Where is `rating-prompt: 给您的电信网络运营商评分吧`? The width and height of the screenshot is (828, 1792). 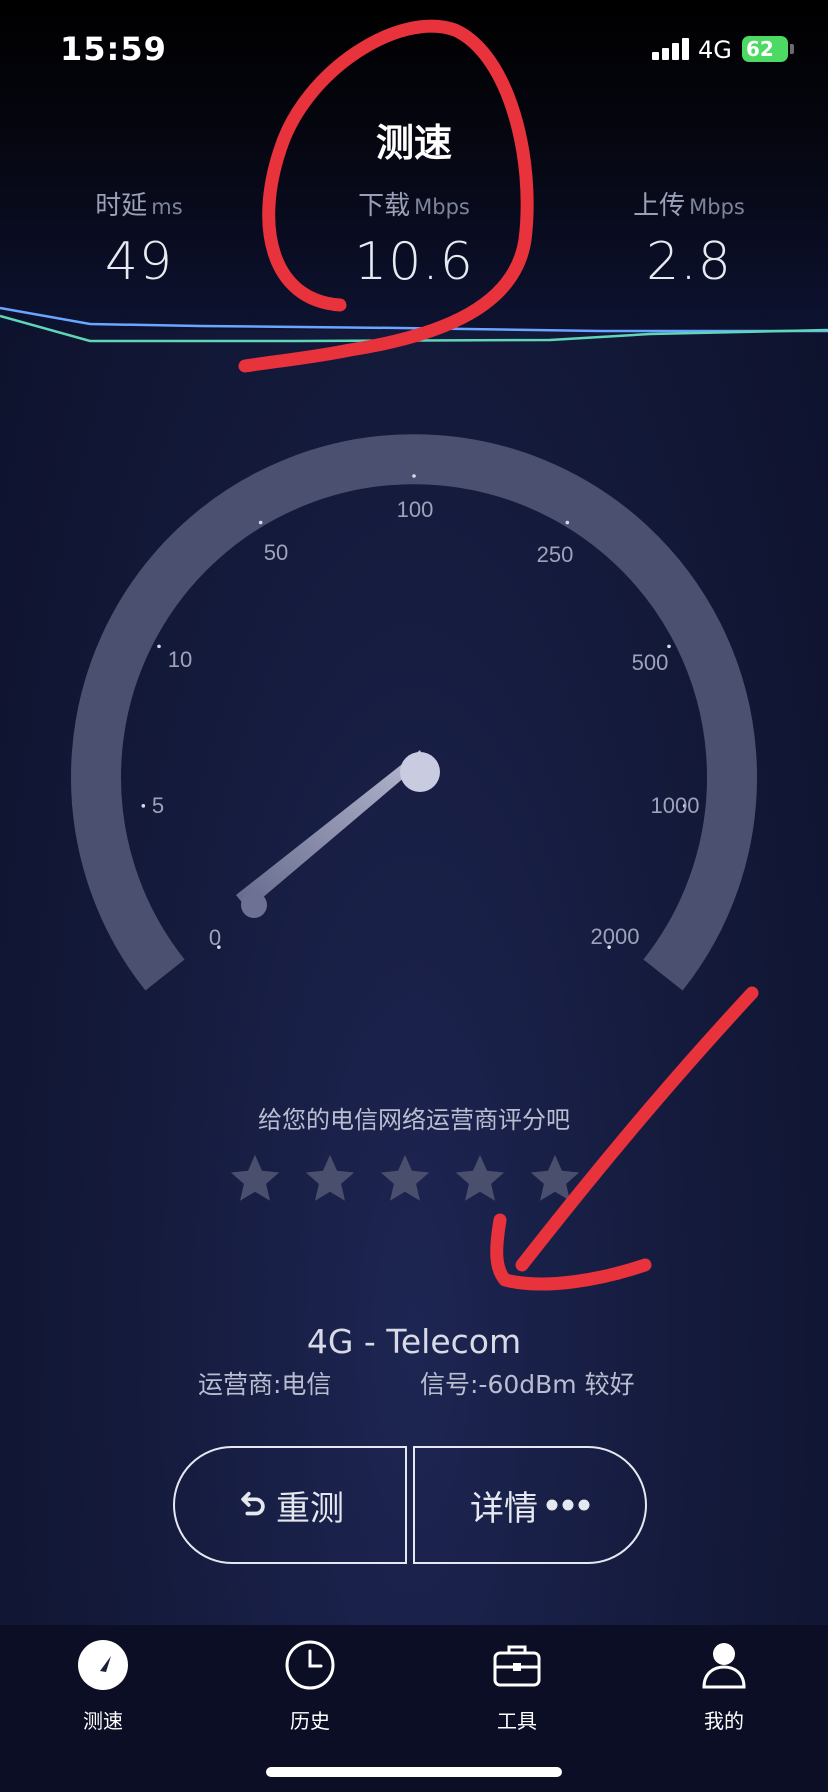 rating-prompt: 给您的电信网络运营商评分吧 is located at coordinates (414, 1120).